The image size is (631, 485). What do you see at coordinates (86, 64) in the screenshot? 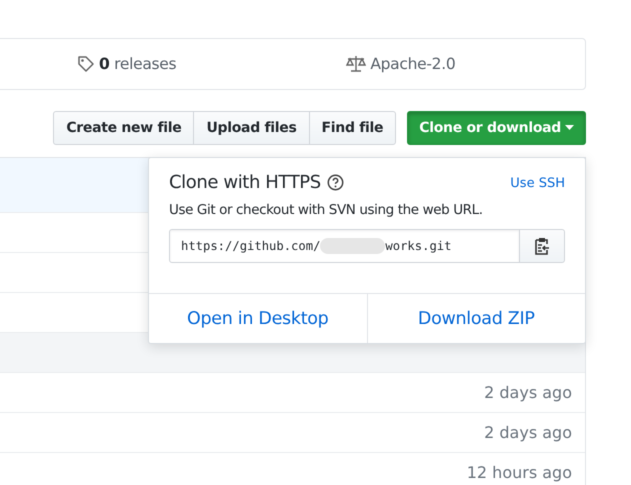
I see `tag-icon` at bounding box center [86, 64].